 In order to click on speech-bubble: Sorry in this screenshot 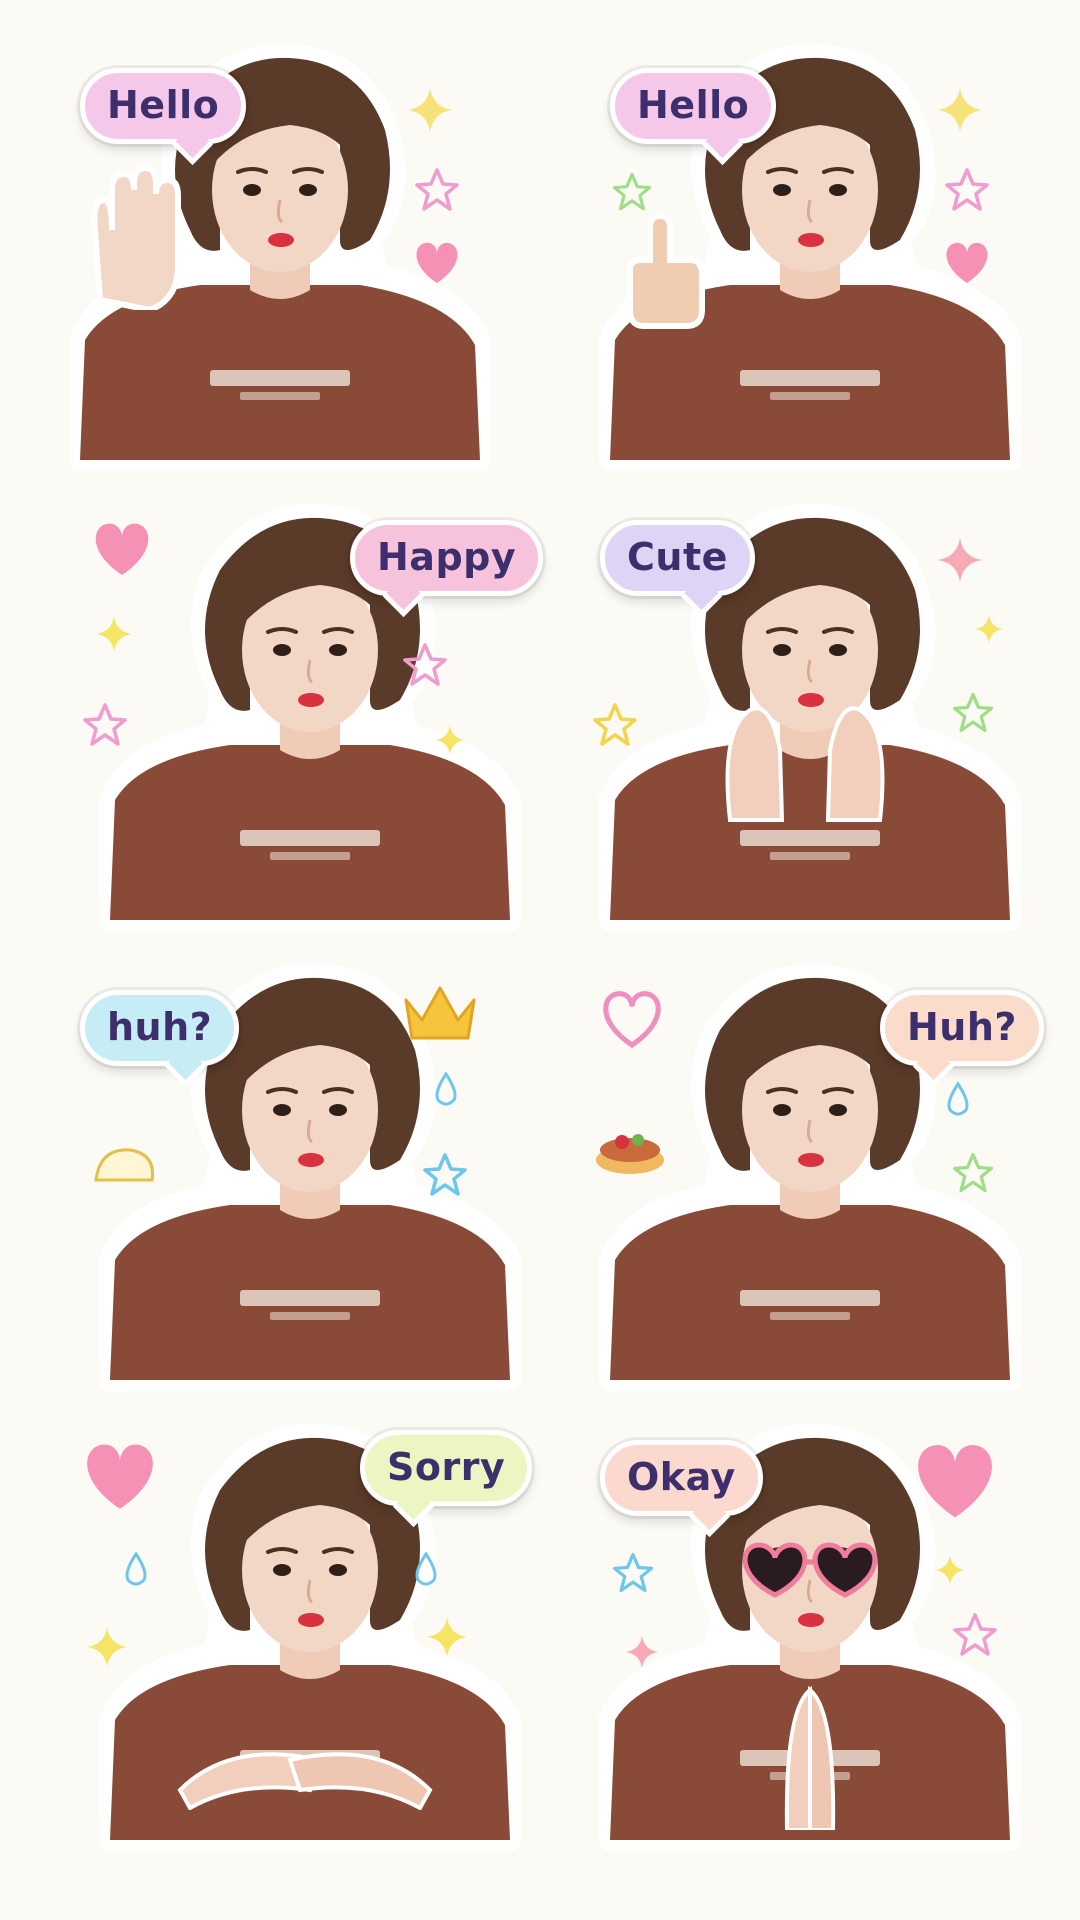, I will do `click(446, 1468)`.